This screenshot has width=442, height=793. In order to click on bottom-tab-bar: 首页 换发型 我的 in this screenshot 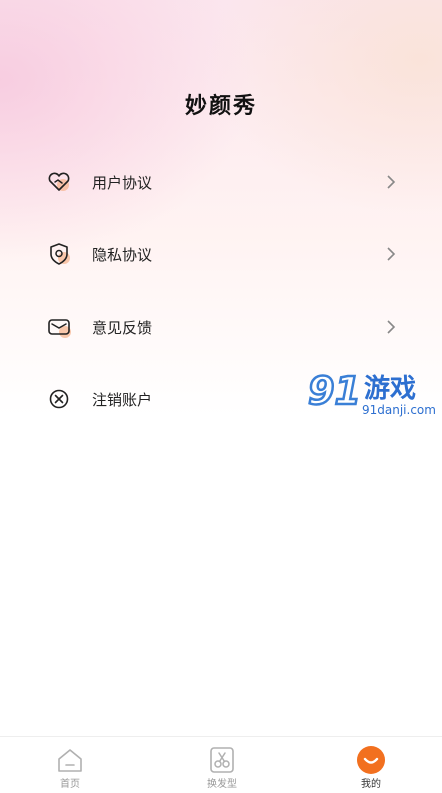, I will do `click(221, 764)`.